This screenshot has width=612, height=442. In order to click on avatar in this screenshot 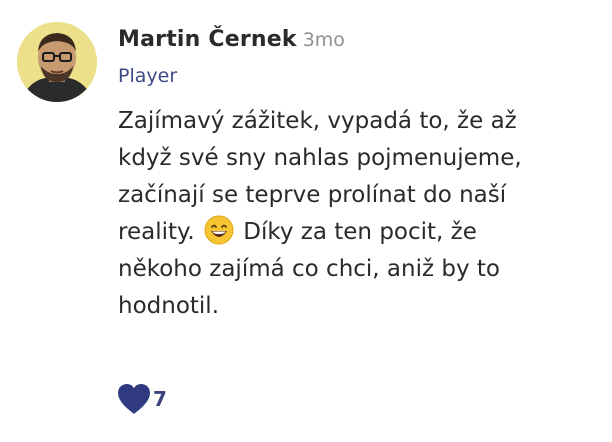, I will do `click(57, 62)`.